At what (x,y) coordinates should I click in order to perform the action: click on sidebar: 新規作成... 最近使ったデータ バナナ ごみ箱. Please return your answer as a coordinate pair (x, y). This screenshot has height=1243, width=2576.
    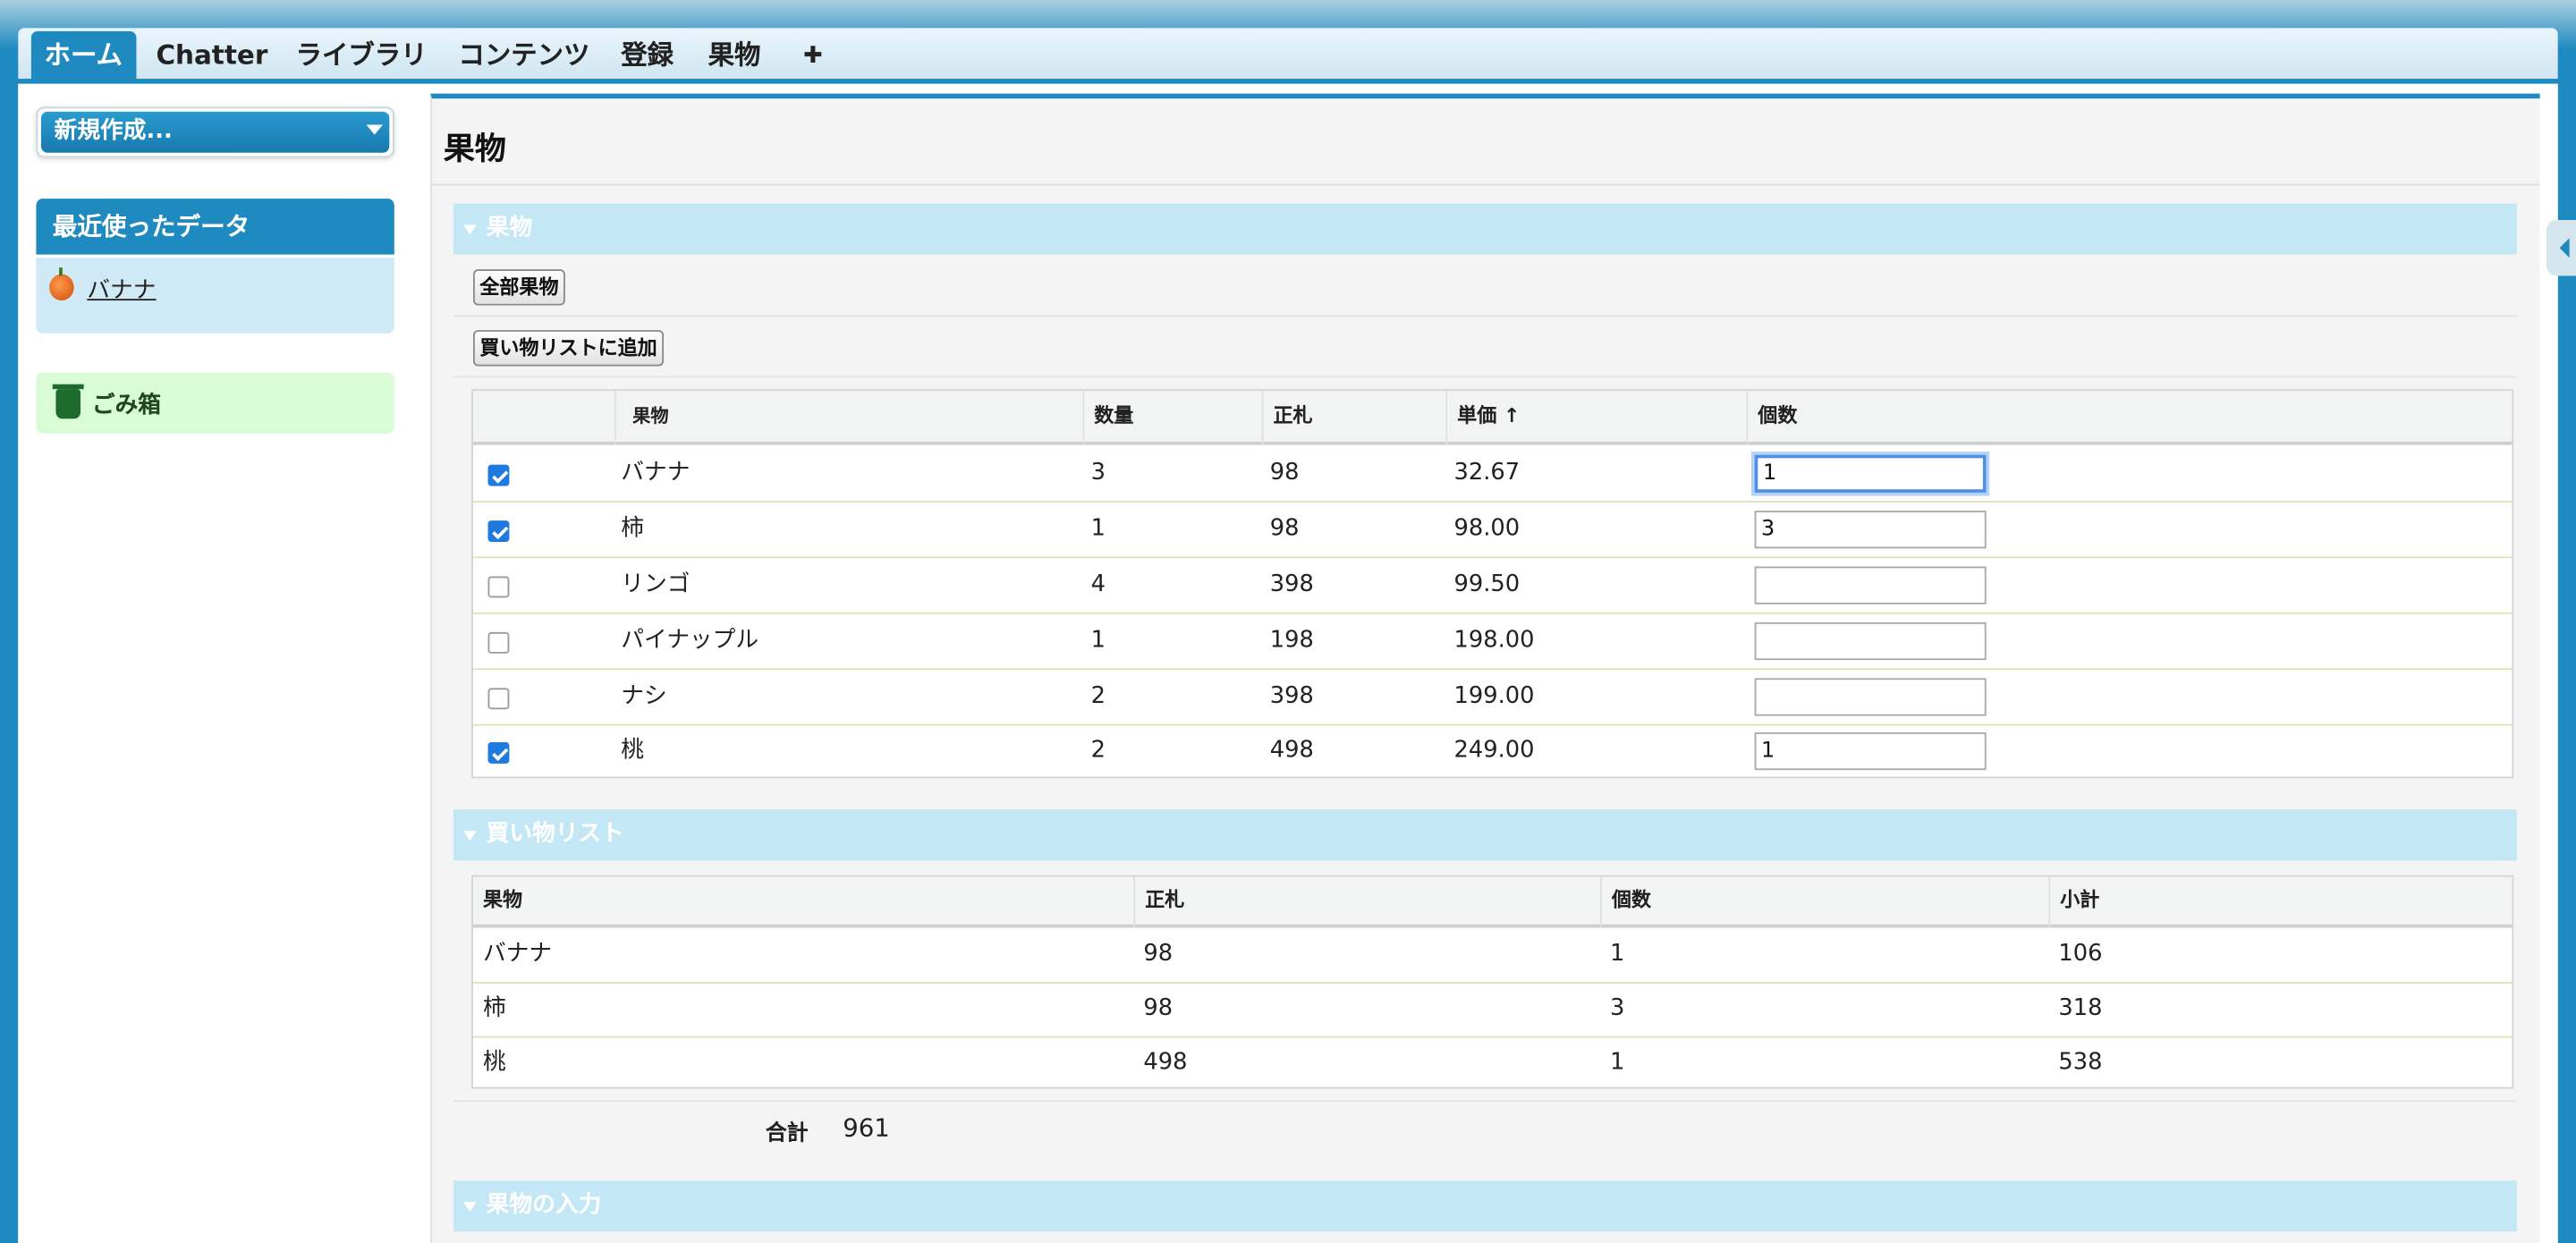
    Looking at the image, I should click on (215, 663).